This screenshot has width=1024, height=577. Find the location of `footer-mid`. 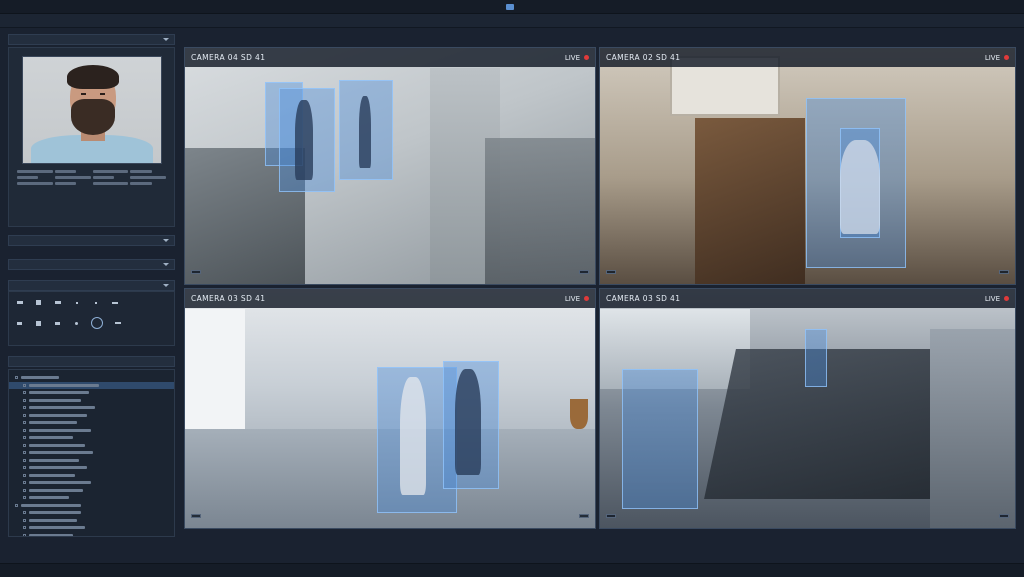

footer-mid is located at coordinates (989, 516).